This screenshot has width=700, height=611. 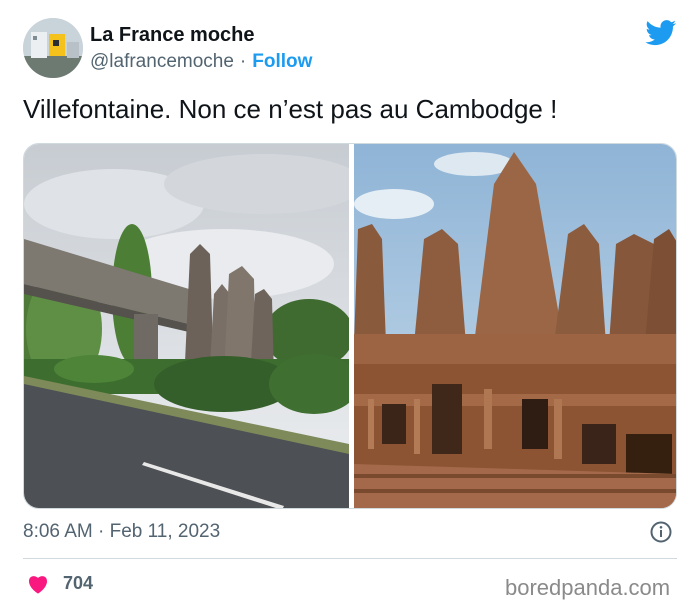 I want to click on watermark: boredpanda.com, so click(x=588, y=587).